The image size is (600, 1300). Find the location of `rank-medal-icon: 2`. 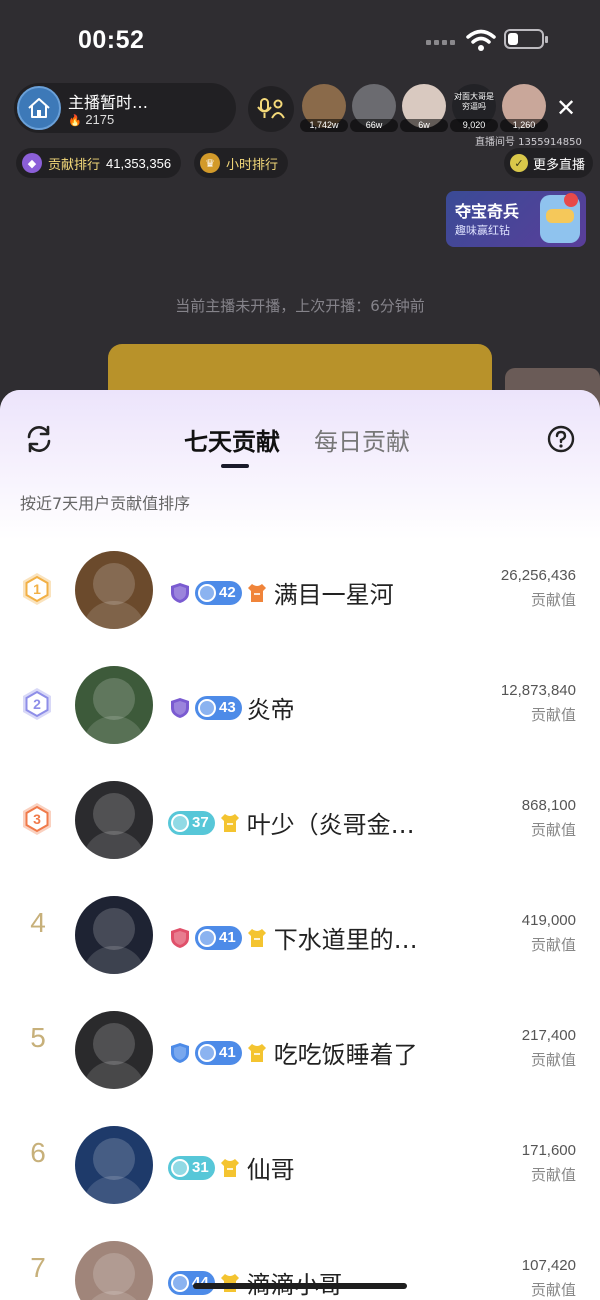

rank-medal-icon: 2 is located at coordinates (37, 704).